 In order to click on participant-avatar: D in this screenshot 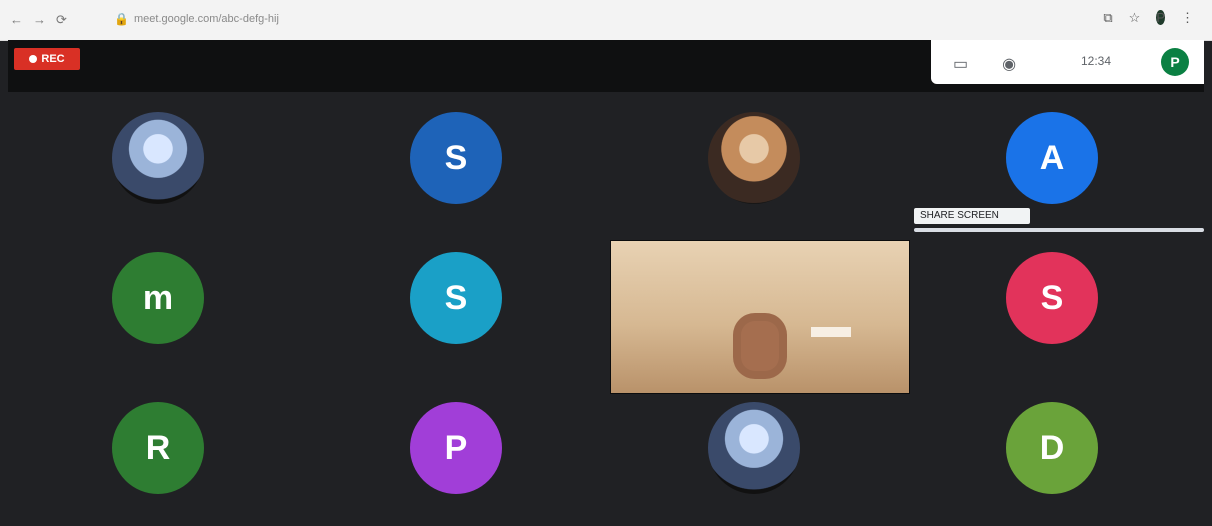, I will do `click(1052, 448)`.